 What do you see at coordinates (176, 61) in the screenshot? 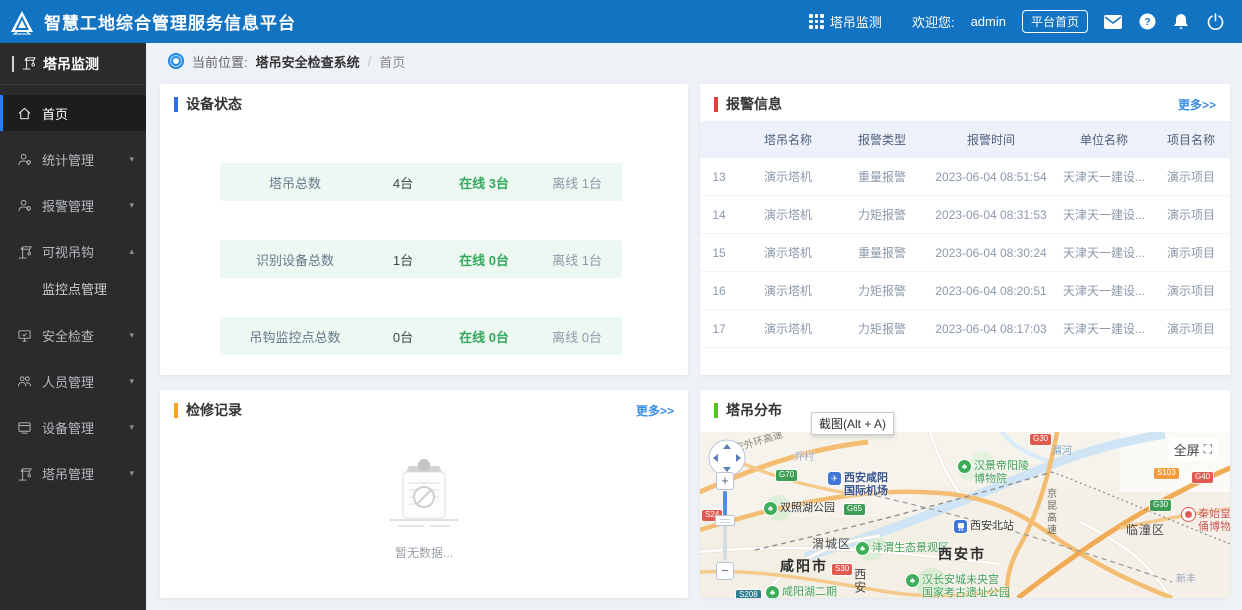
I see `location-icon` at bounding box center [176, 61].